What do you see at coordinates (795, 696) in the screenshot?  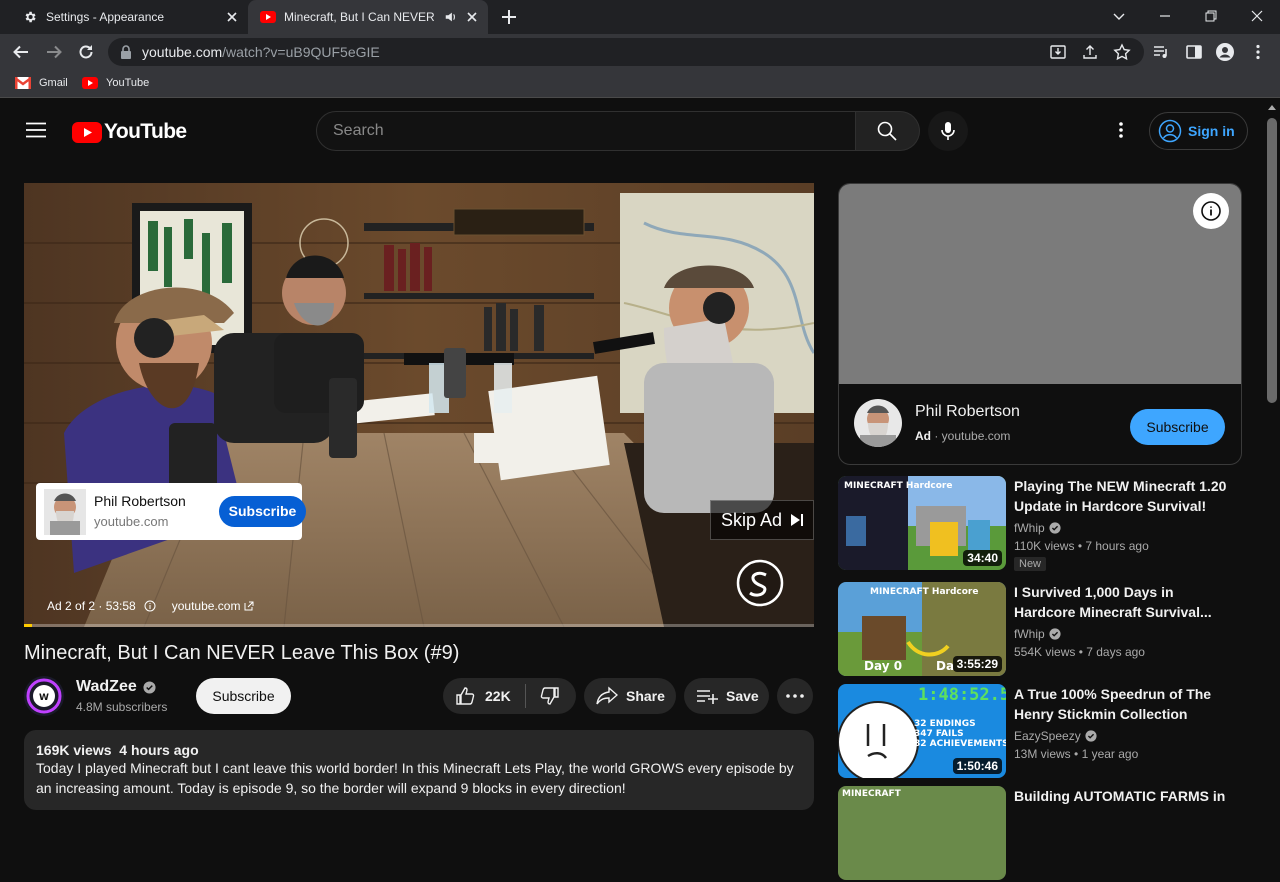 I see `more-actions-button` at bounding box center [795, 696].